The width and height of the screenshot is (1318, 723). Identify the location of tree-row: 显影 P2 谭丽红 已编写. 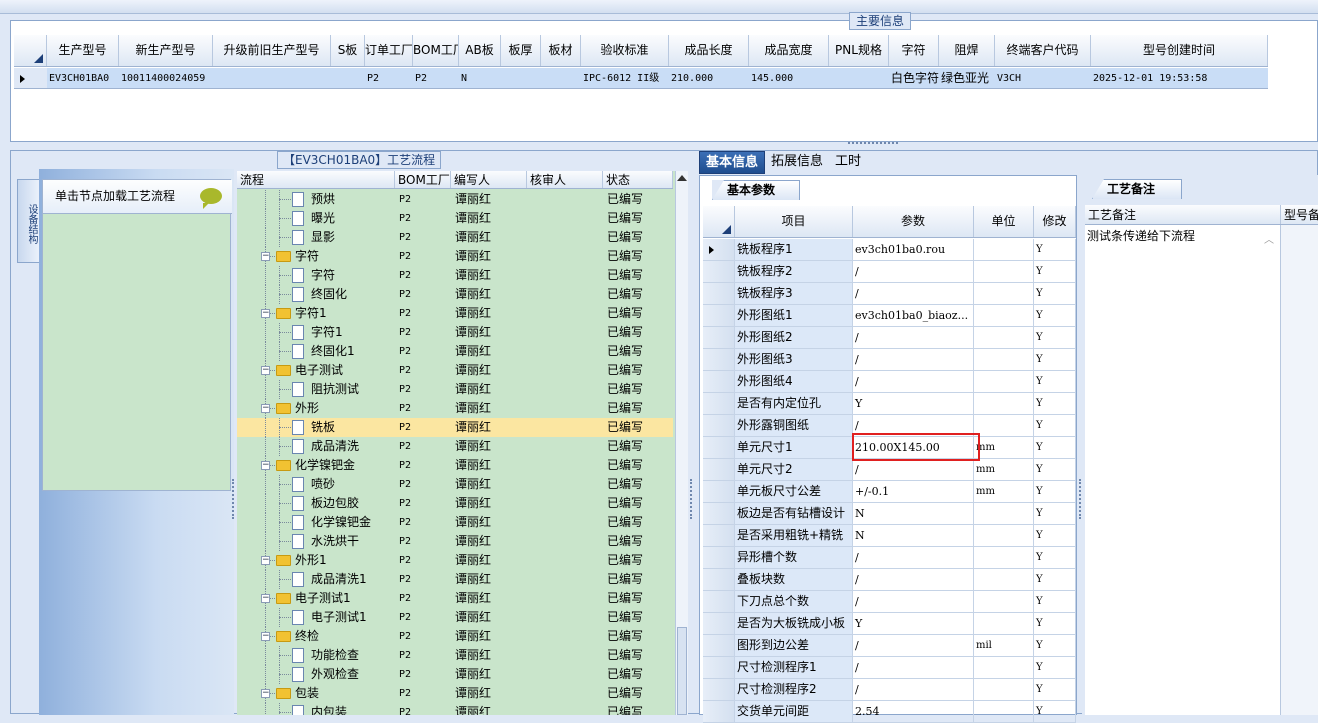
(455, 237).